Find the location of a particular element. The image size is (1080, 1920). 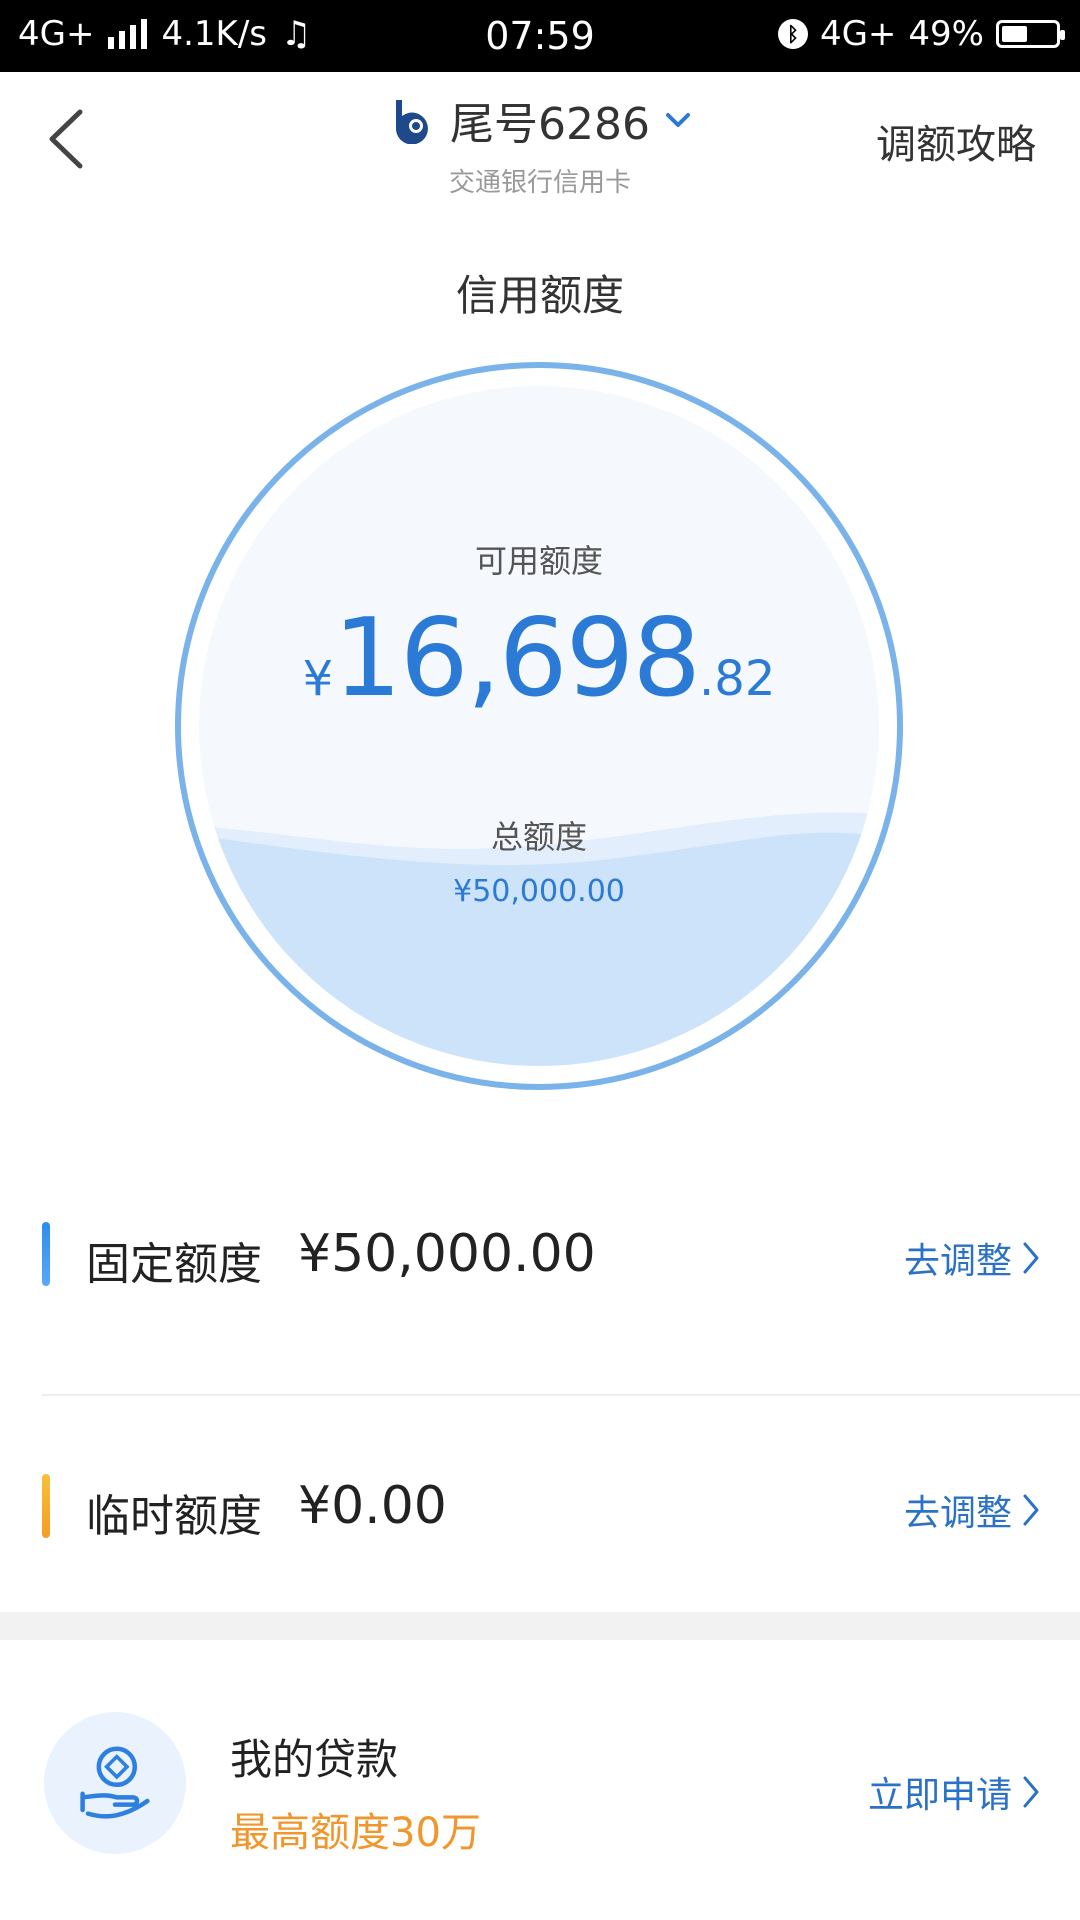

hand-coin-icon is located at coordinates (115, 1782).